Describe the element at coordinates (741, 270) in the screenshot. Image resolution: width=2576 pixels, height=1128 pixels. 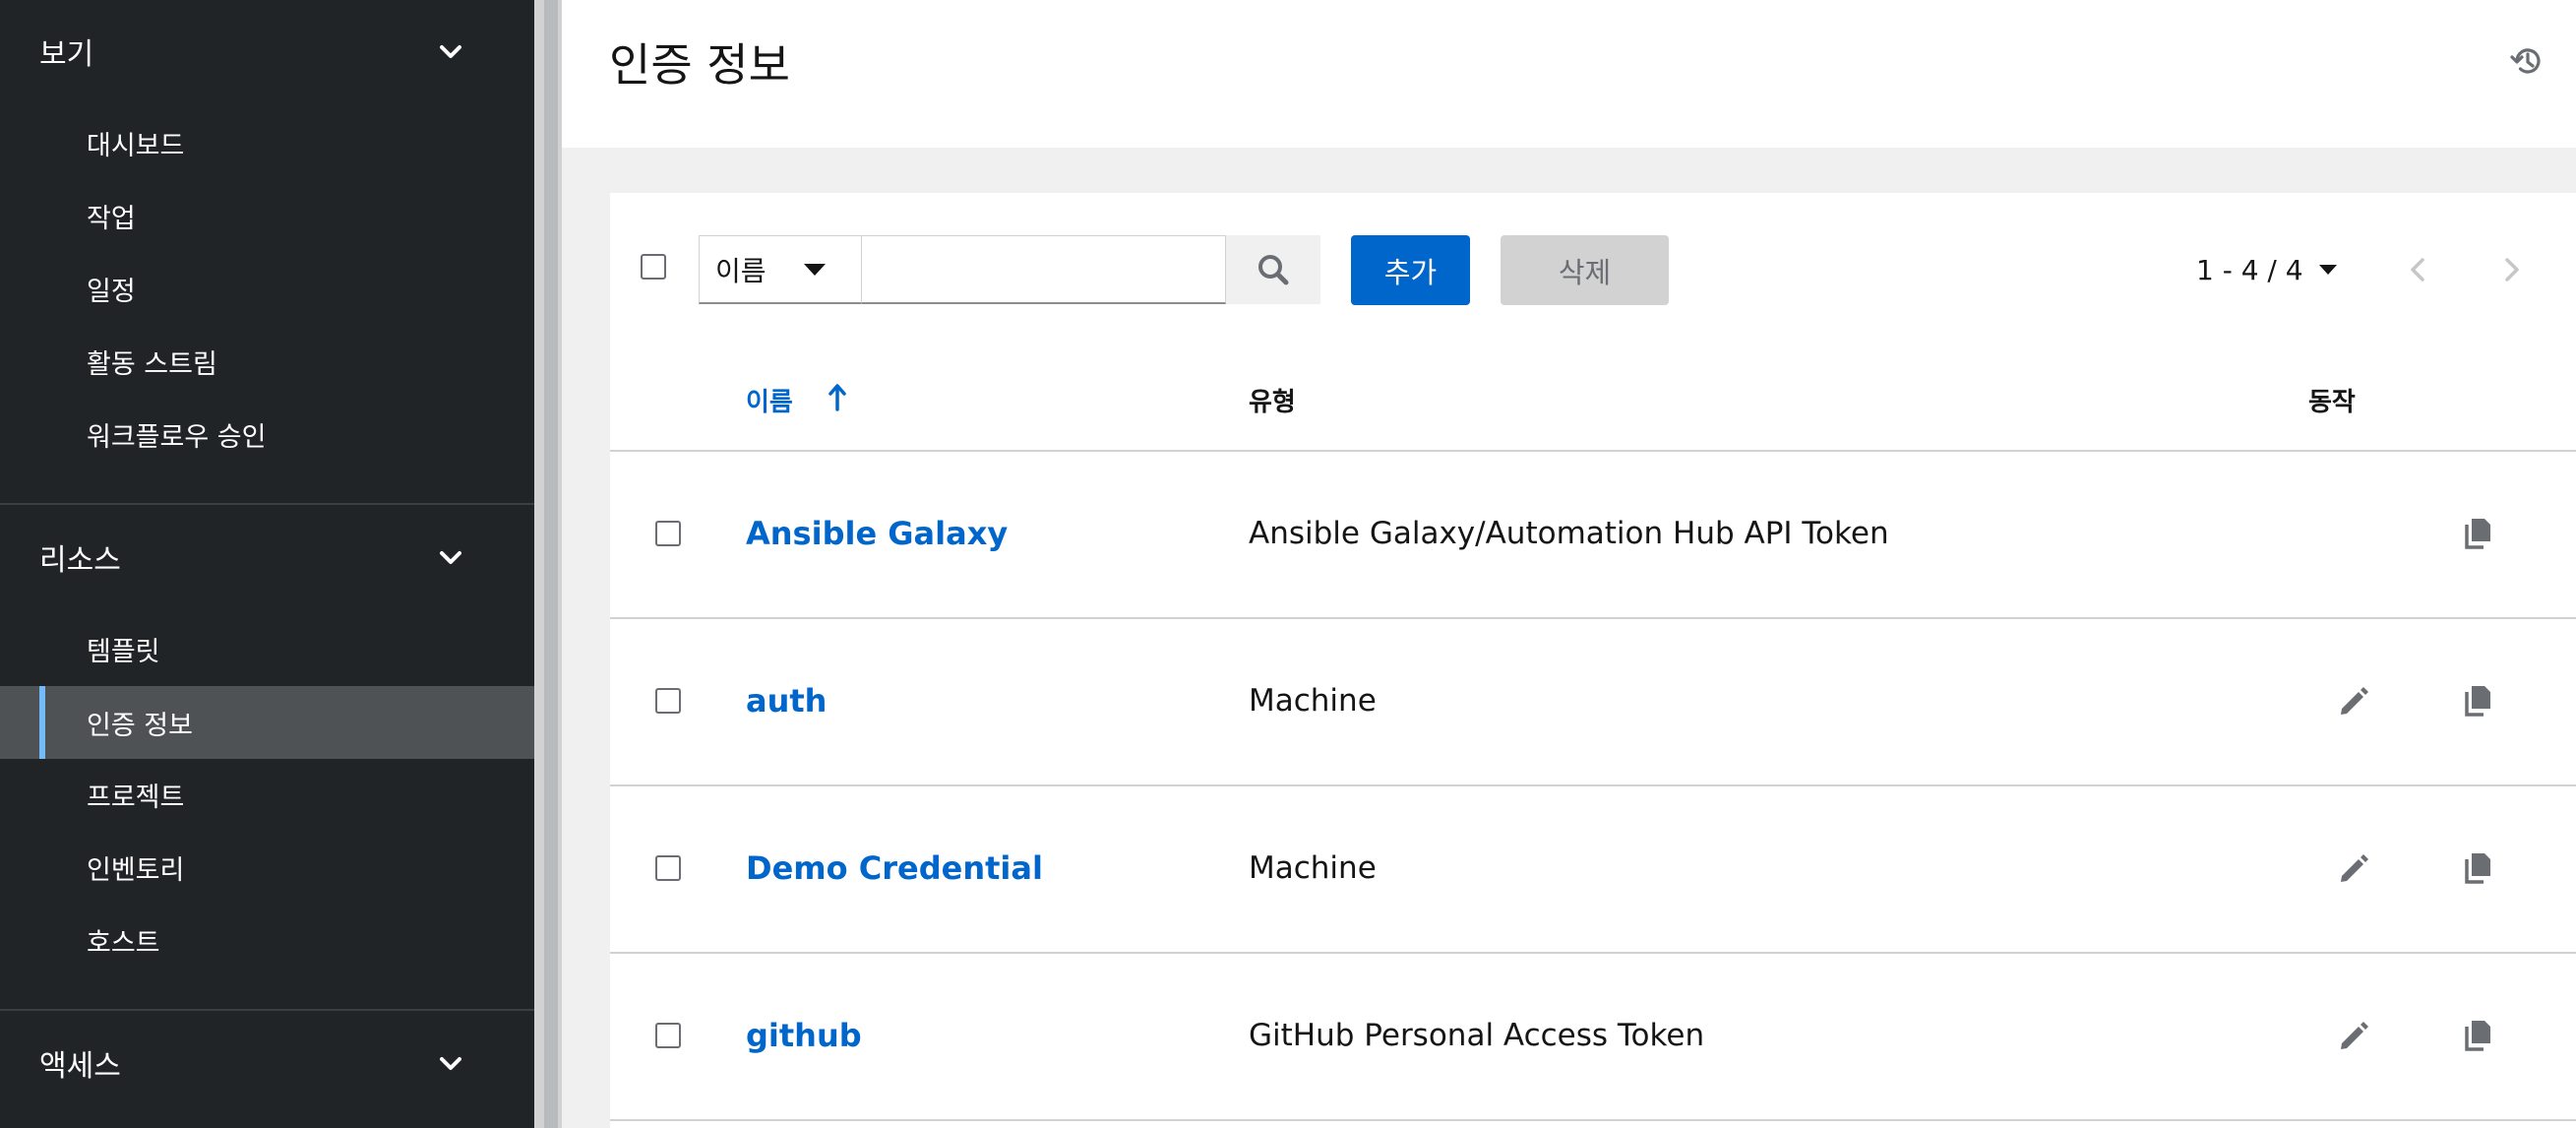
I see `filter-attribute-label: 이름` at that location.